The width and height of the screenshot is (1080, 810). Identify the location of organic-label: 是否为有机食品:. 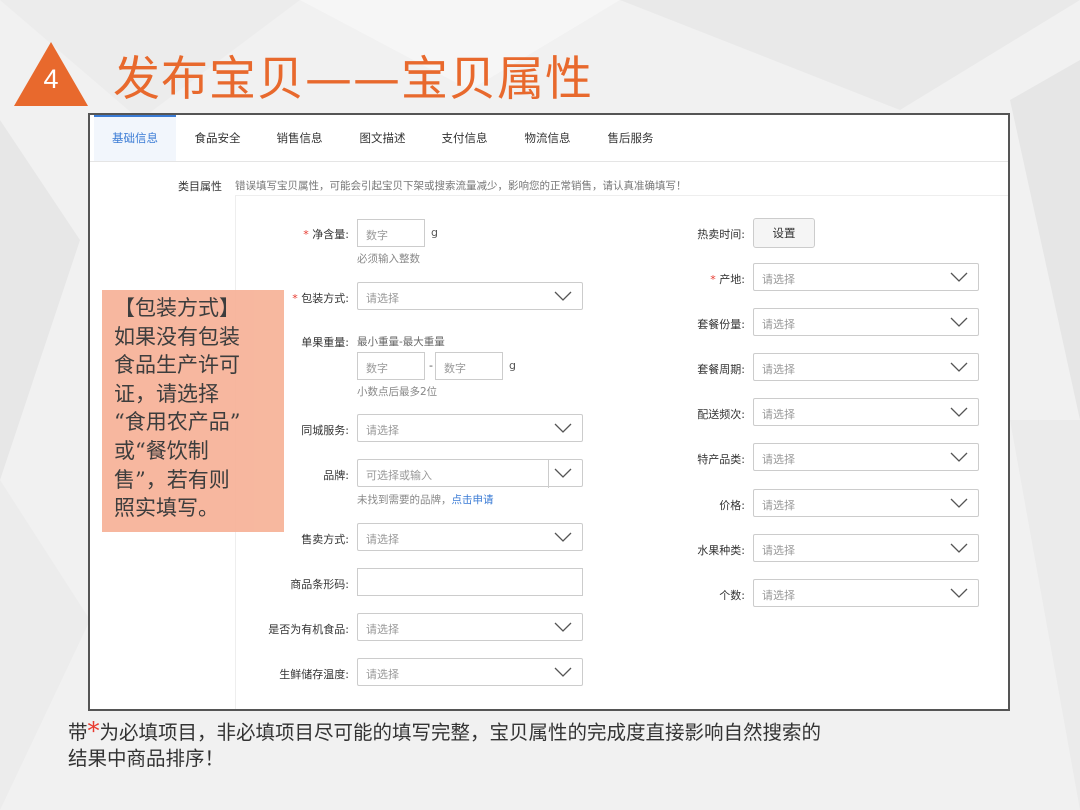
(308, 629).